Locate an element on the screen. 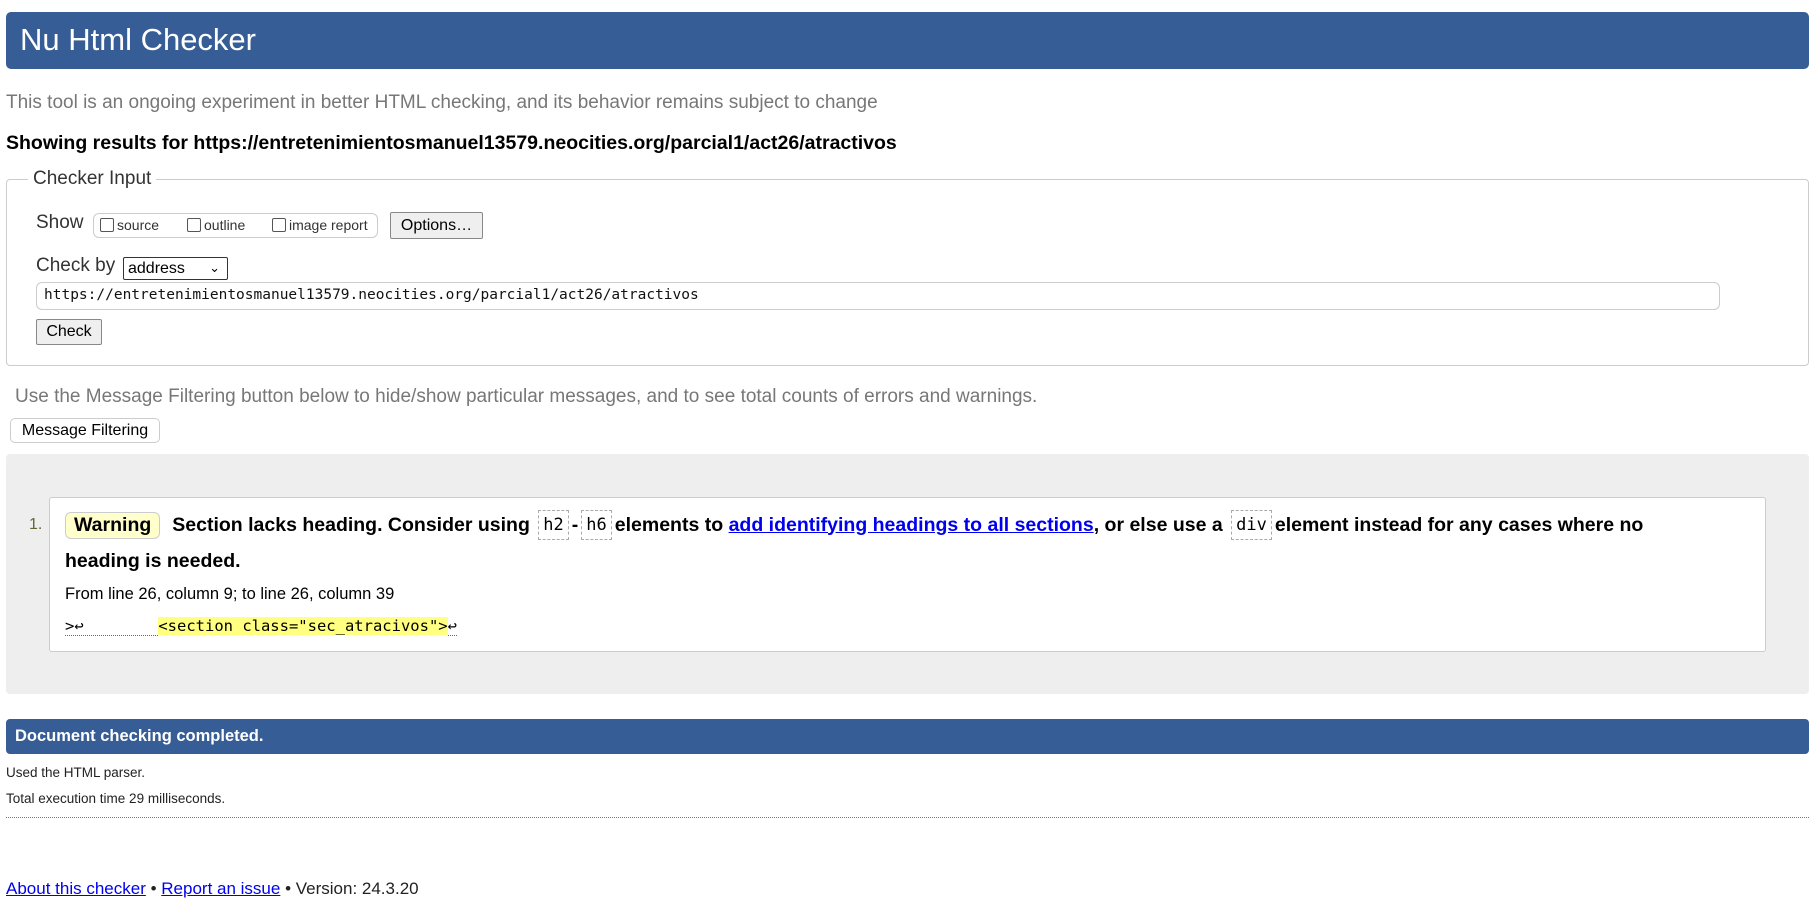  parser-info: Used the HTML parser. is located at coordinates (76, 772).